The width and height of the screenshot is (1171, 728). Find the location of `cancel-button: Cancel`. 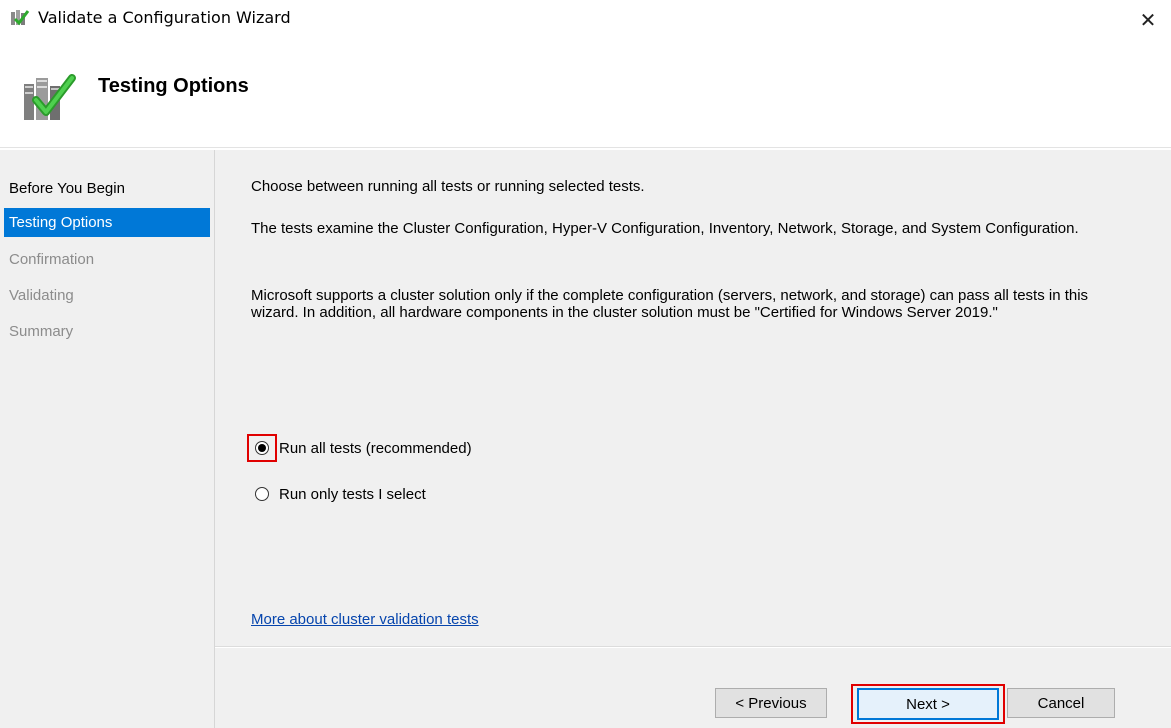

cancel-button: Cancel is located at coordinates (1061, 703).